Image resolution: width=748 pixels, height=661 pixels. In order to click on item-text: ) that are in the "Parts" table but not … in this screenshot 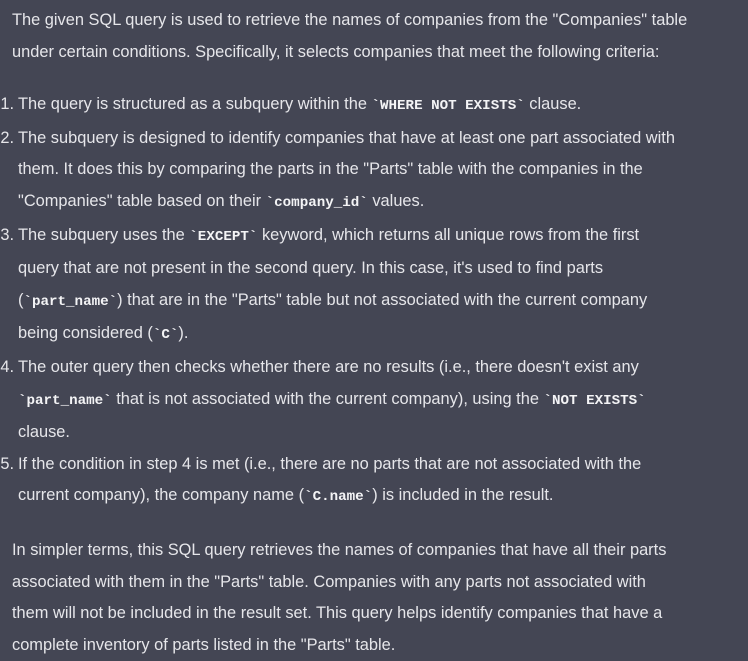, I will do `click(382, 299)`.